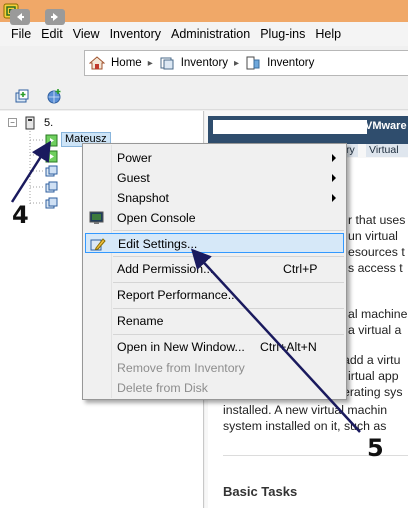 The width and height of the screenshot is (408, 508). What do you see at coordinates (214, 158) in the screenshot?
I see `ctx-item-power: Power` at bounding box center [214, 158].